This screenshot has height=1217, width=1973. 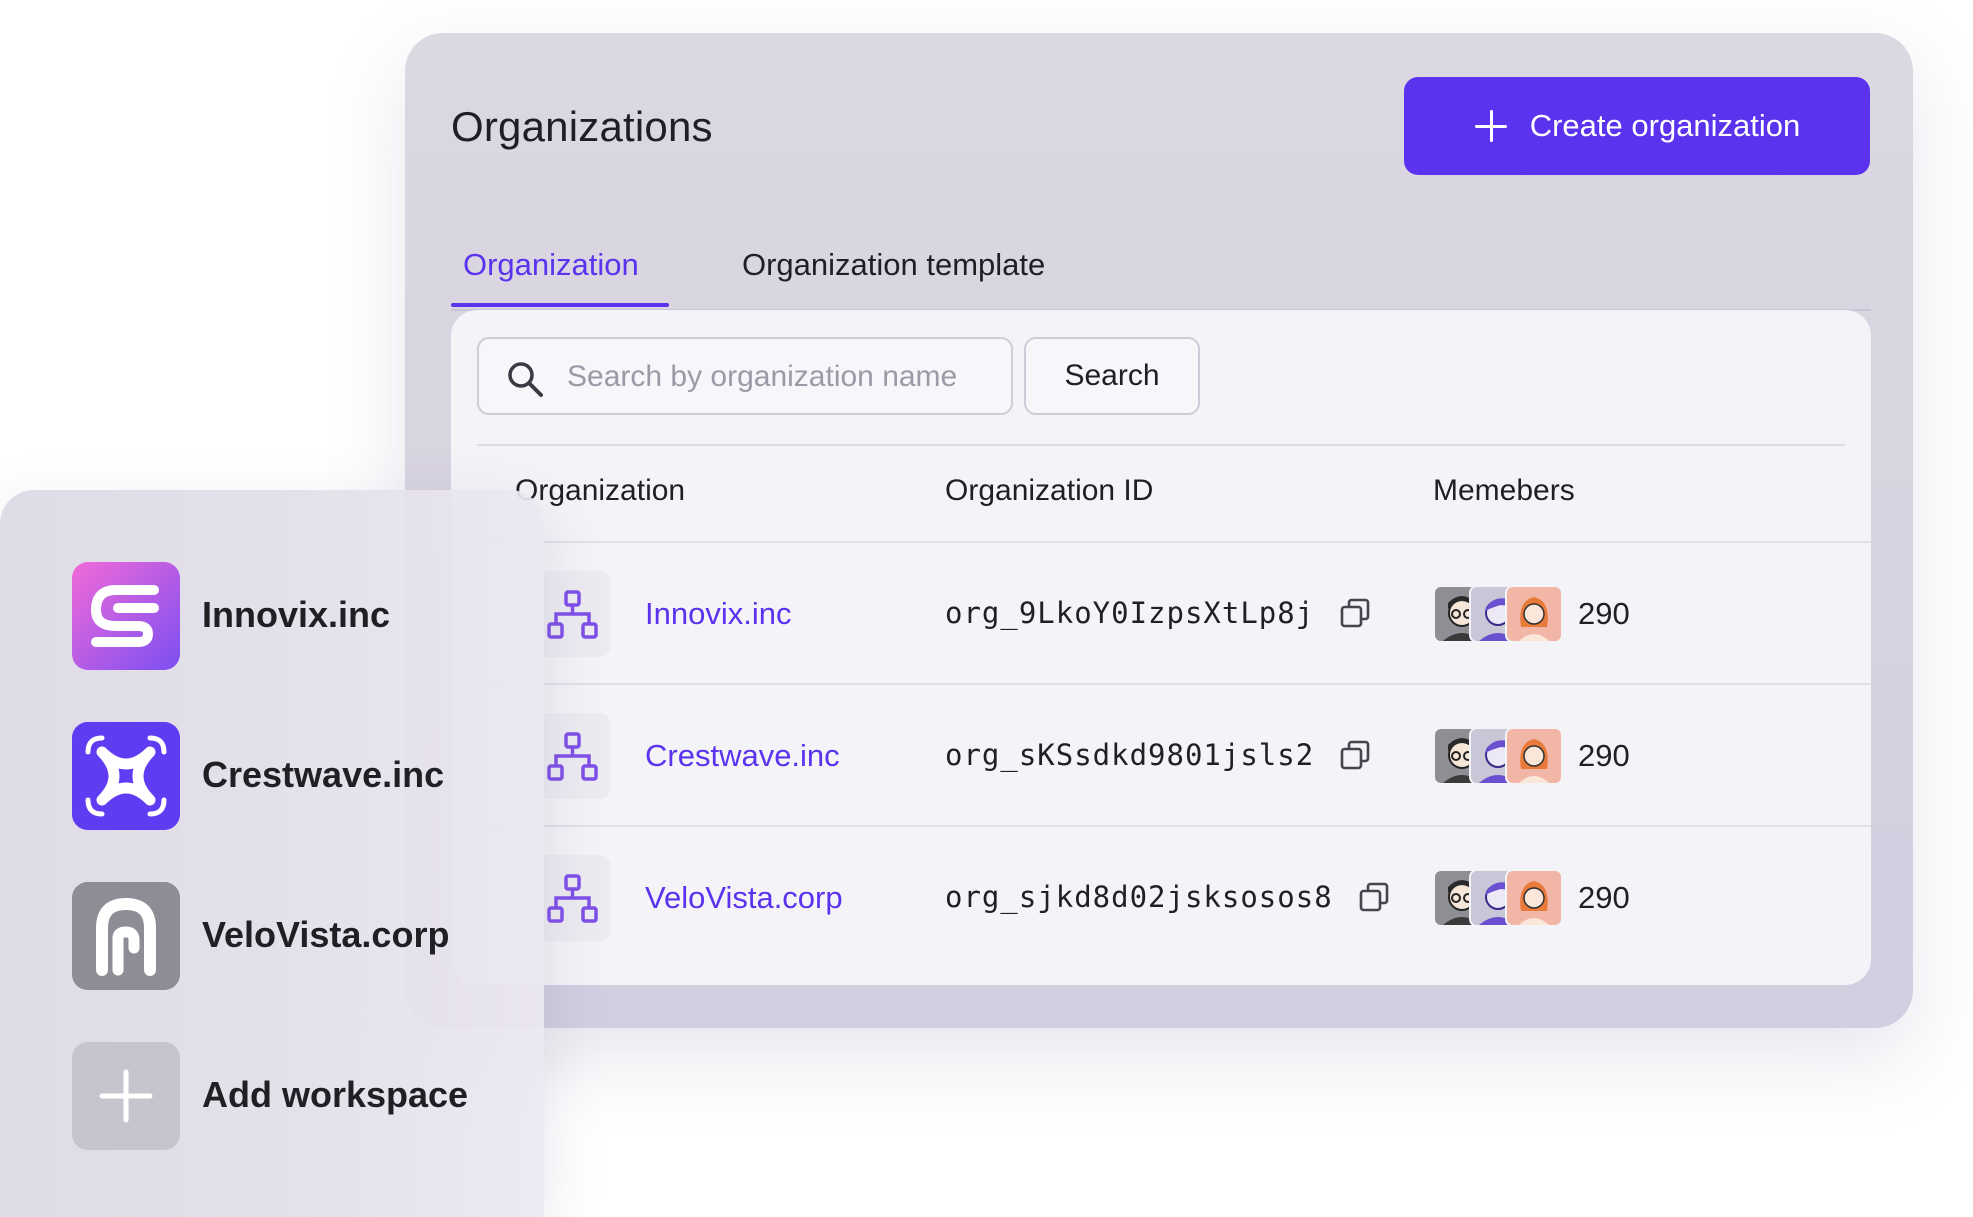 What do you see at coordinates (1665, 125) in the screenshot?
I see `create-organization-label: Create organization` at bounding box center [1665, 125].